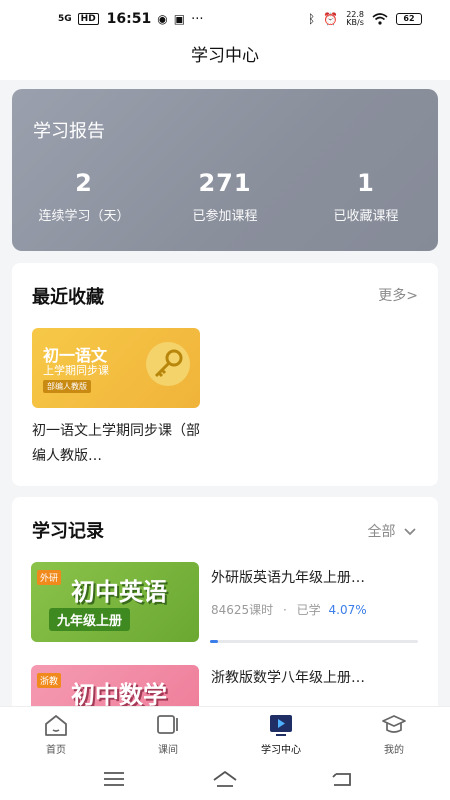  What do you see at coordinates (314, 641) in the screenshot?
I see `record-progress-bar` at bounding box center [314, 641].